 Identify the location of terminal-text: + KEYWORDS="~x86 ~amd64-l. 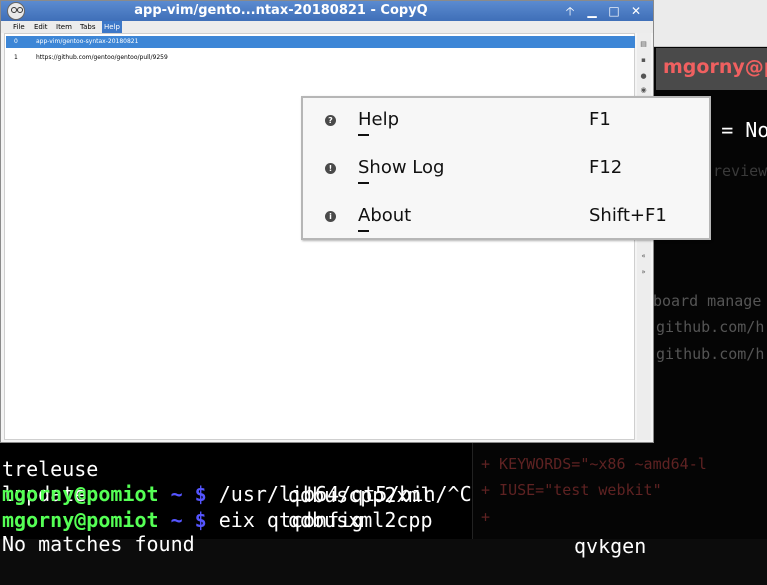
(594, 464).